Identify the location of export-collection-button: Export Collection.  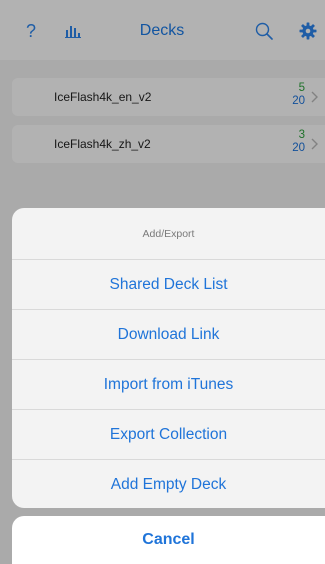
(168, 434).